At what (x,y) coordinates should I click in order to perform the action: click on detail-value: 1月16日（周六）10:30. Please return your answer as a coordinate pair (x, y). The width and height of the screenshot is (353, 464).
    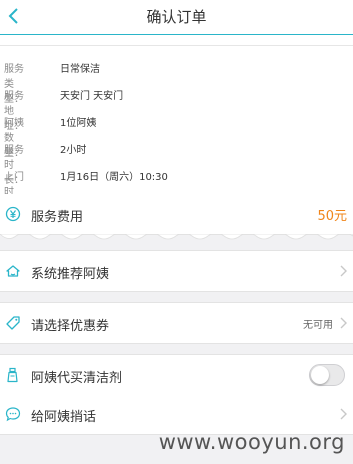
    Looking at the image, I should click on (114, 177).